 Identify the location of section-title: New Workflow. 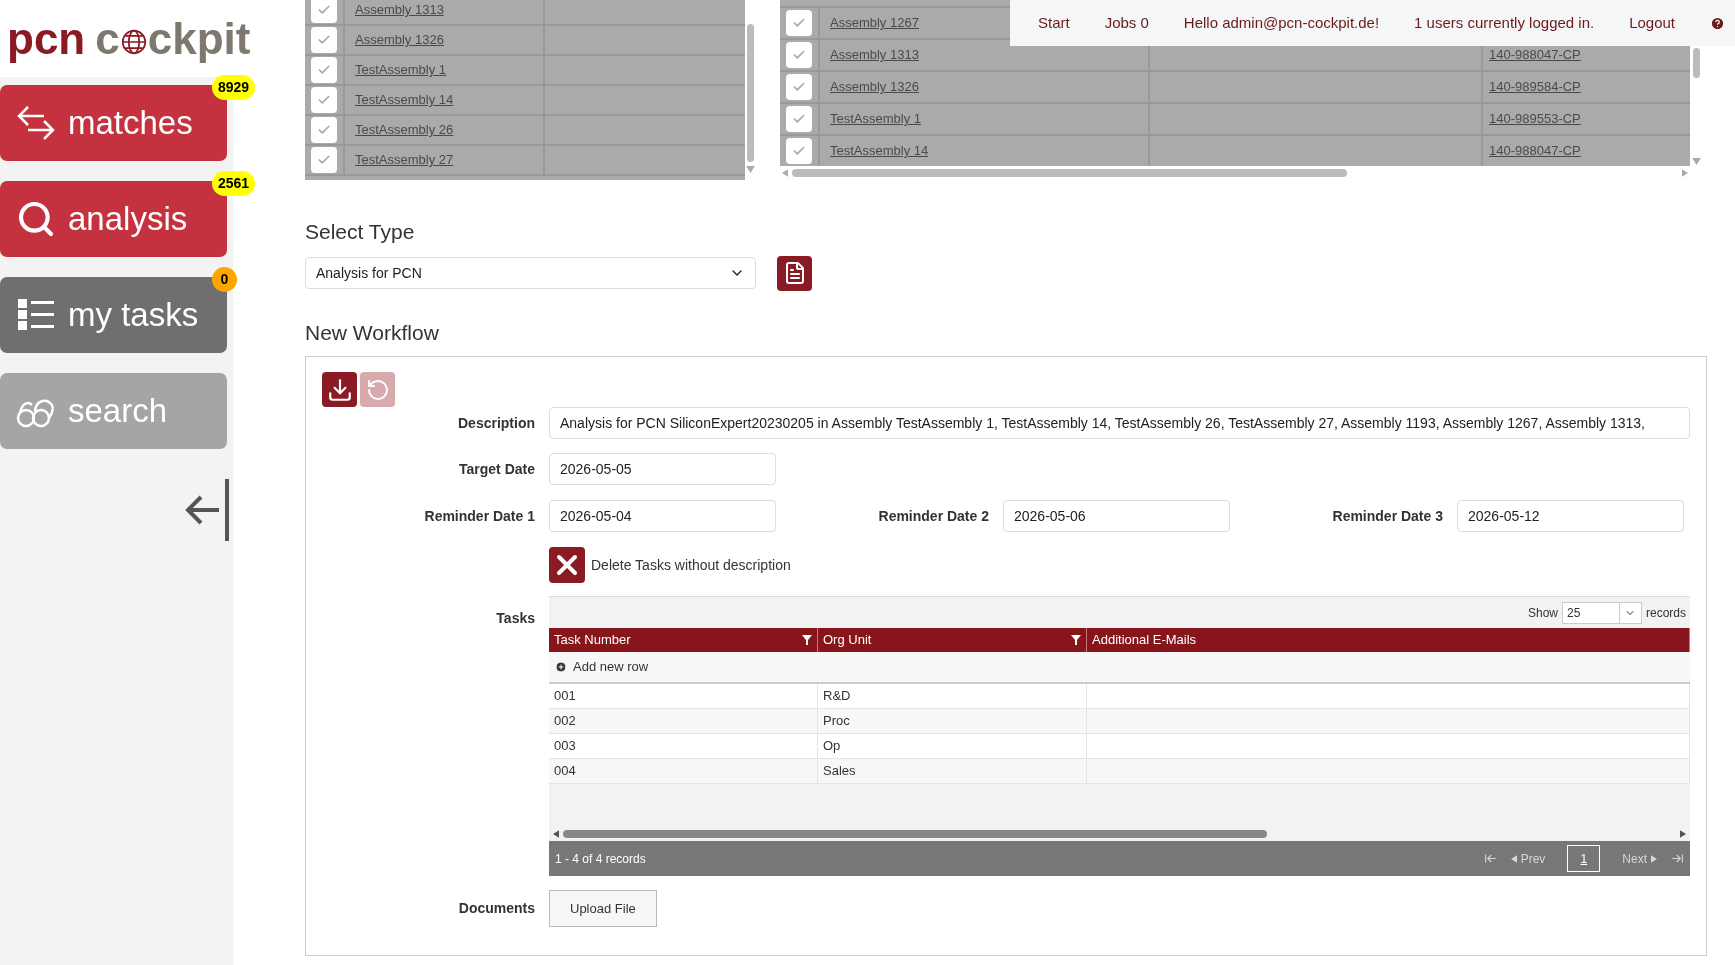
(372, 332).